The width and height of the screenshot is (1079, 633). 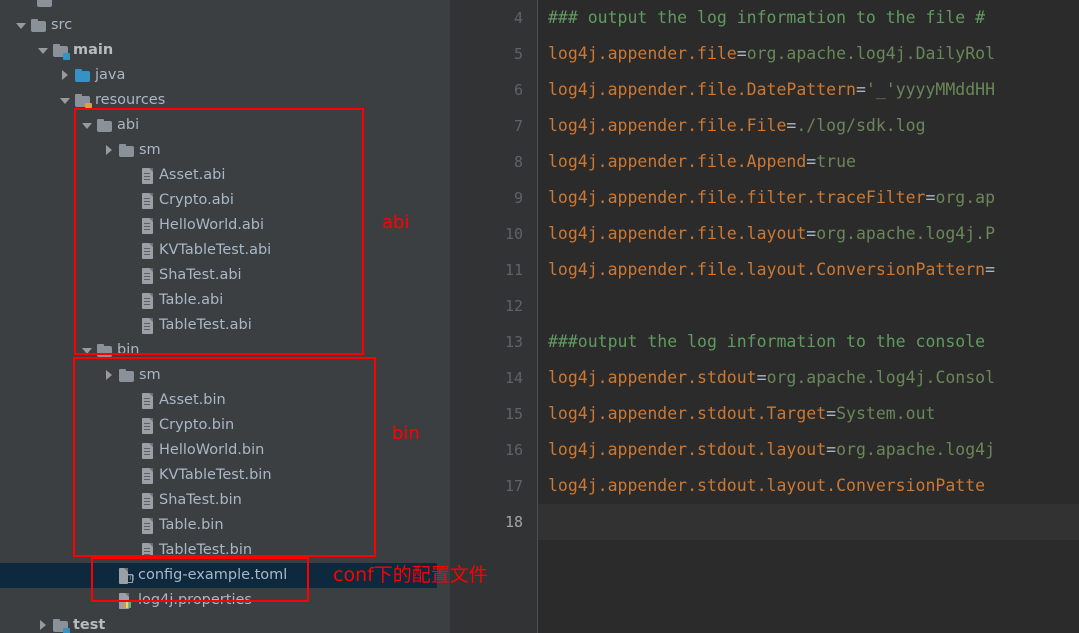 I want to click on line-number: 14, so click(x=513, y=378).